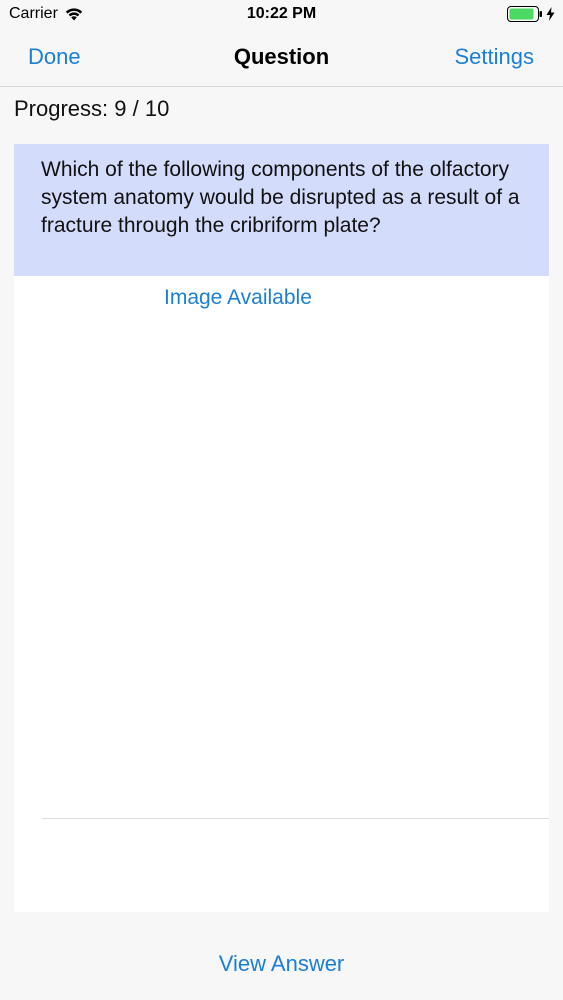 The width and height of the screenshot is (563, 1000). I want to click on battery-icon, so click(524, 14).